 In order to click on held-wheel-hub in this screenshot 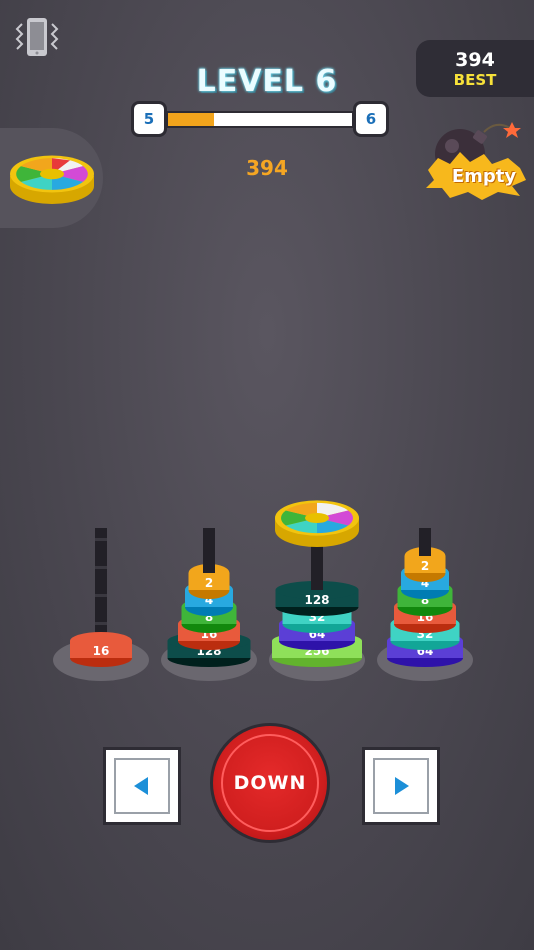, I will do `click(317, 518)`.